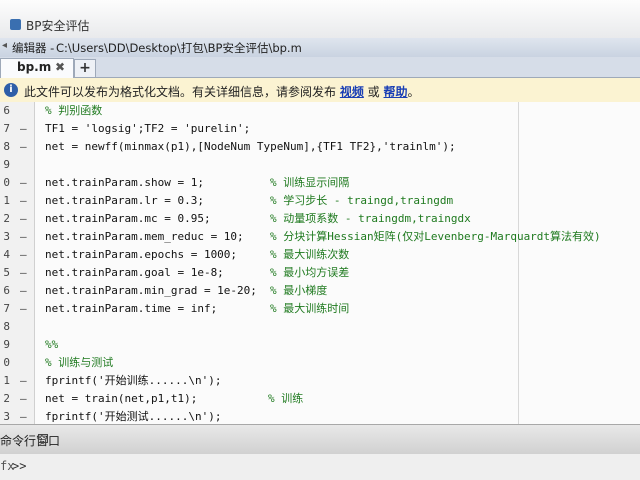 This screenshot has height=480, width=640. Describe the element at coordinates (124, 200) in the screenshot. I see `code-text: net.trainParam.lr = 0.3;` at that location.